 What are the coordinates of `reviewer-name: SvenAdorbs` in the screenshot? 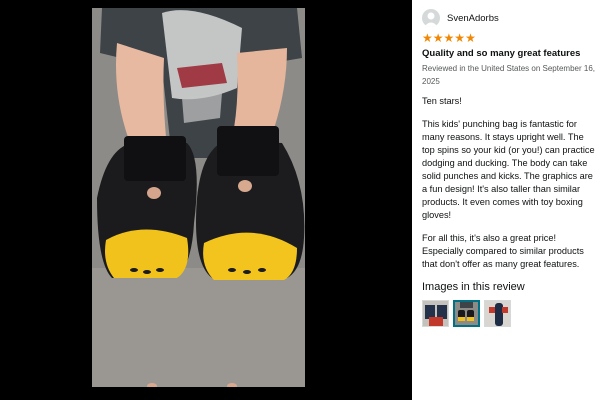 It's located at (473, 18).